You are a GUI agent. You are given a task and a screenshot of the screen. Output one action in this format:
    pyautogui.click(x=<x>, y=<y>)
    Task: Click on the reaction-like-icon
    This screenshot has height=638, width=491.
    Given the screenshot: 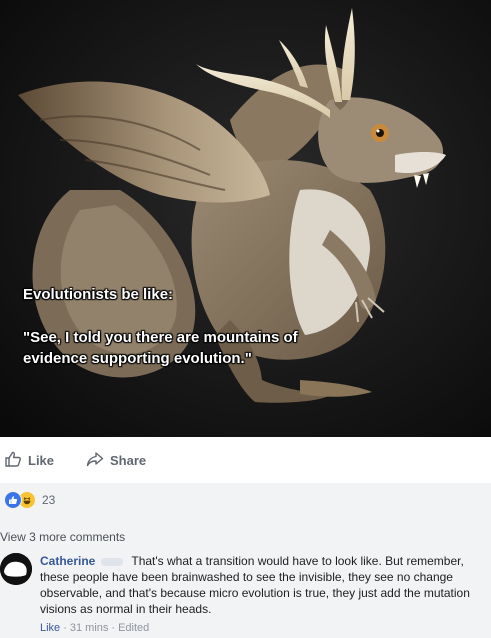 What is the action you would take?
    pyautogui.click(x=13, y=500)
    